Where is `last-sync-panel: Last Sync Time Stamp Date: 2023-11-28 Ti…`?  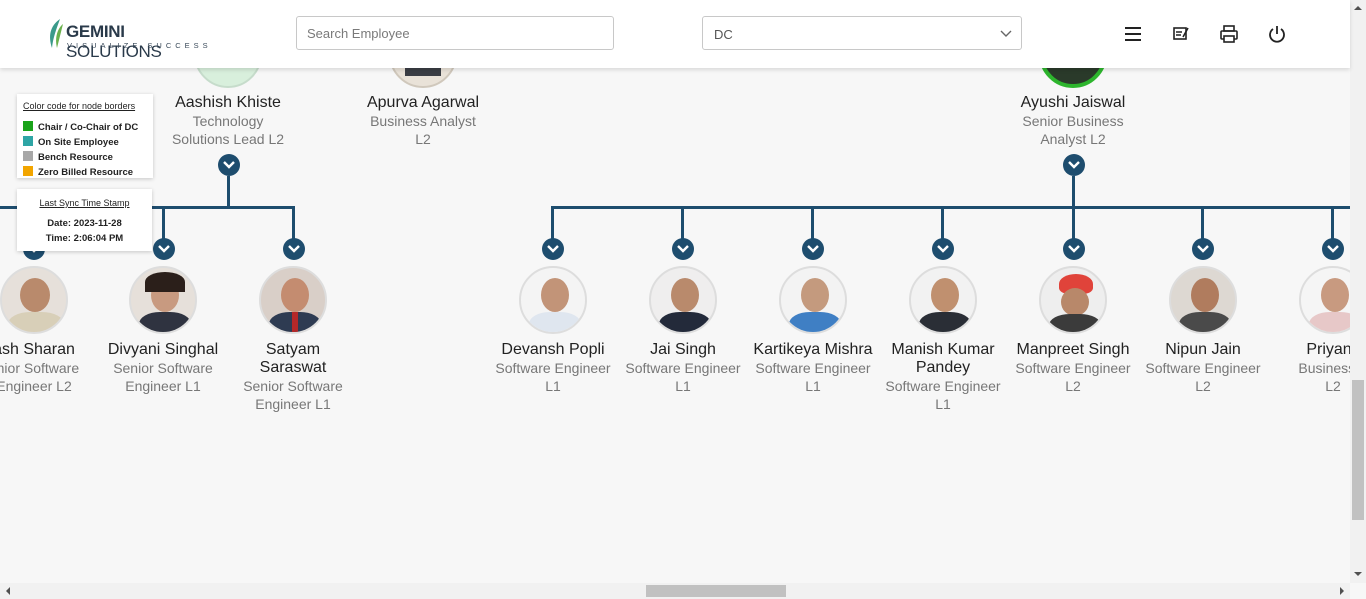
last-sync-panel: Last Sync Time Stamp Date: 2023-11-28 Ti… is located at coordinates (84, 220).